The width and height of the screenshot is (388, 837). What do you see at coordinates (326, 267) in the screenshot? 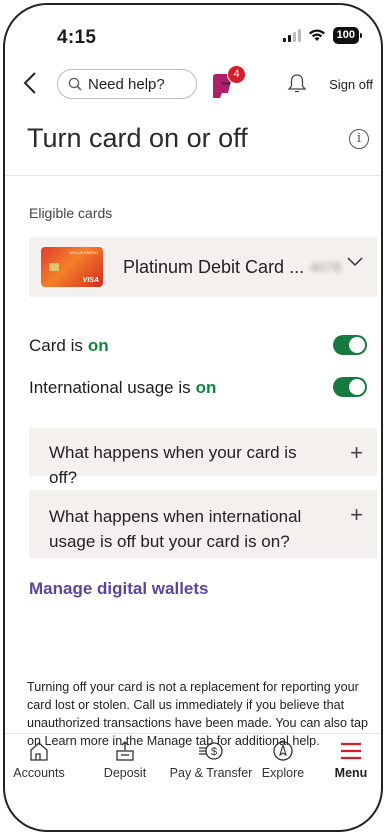
I see `card-number-masked: 4076` at bounding box center [326, 267].